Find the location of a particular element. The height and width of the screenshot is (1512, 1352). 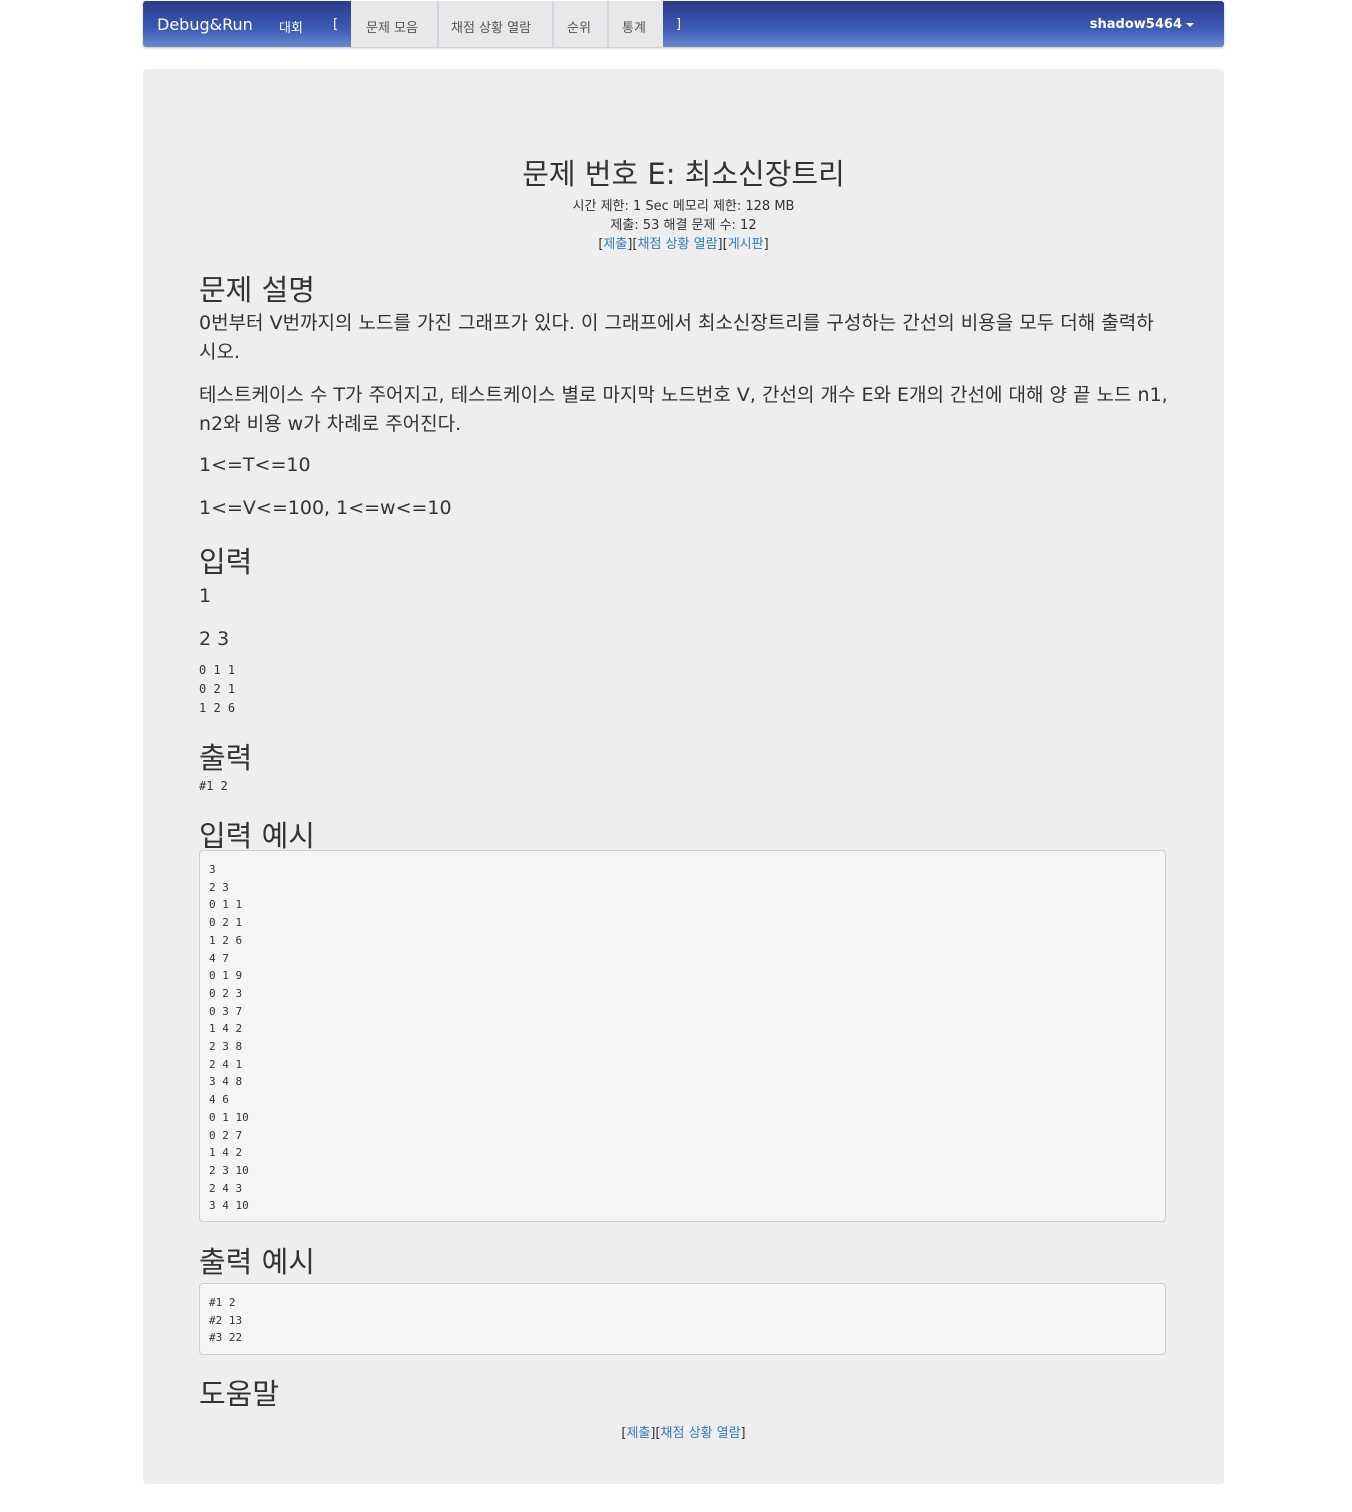

description-para: 1<=V<=100, 1<=w<=10 is located at coordinates (325, 508).